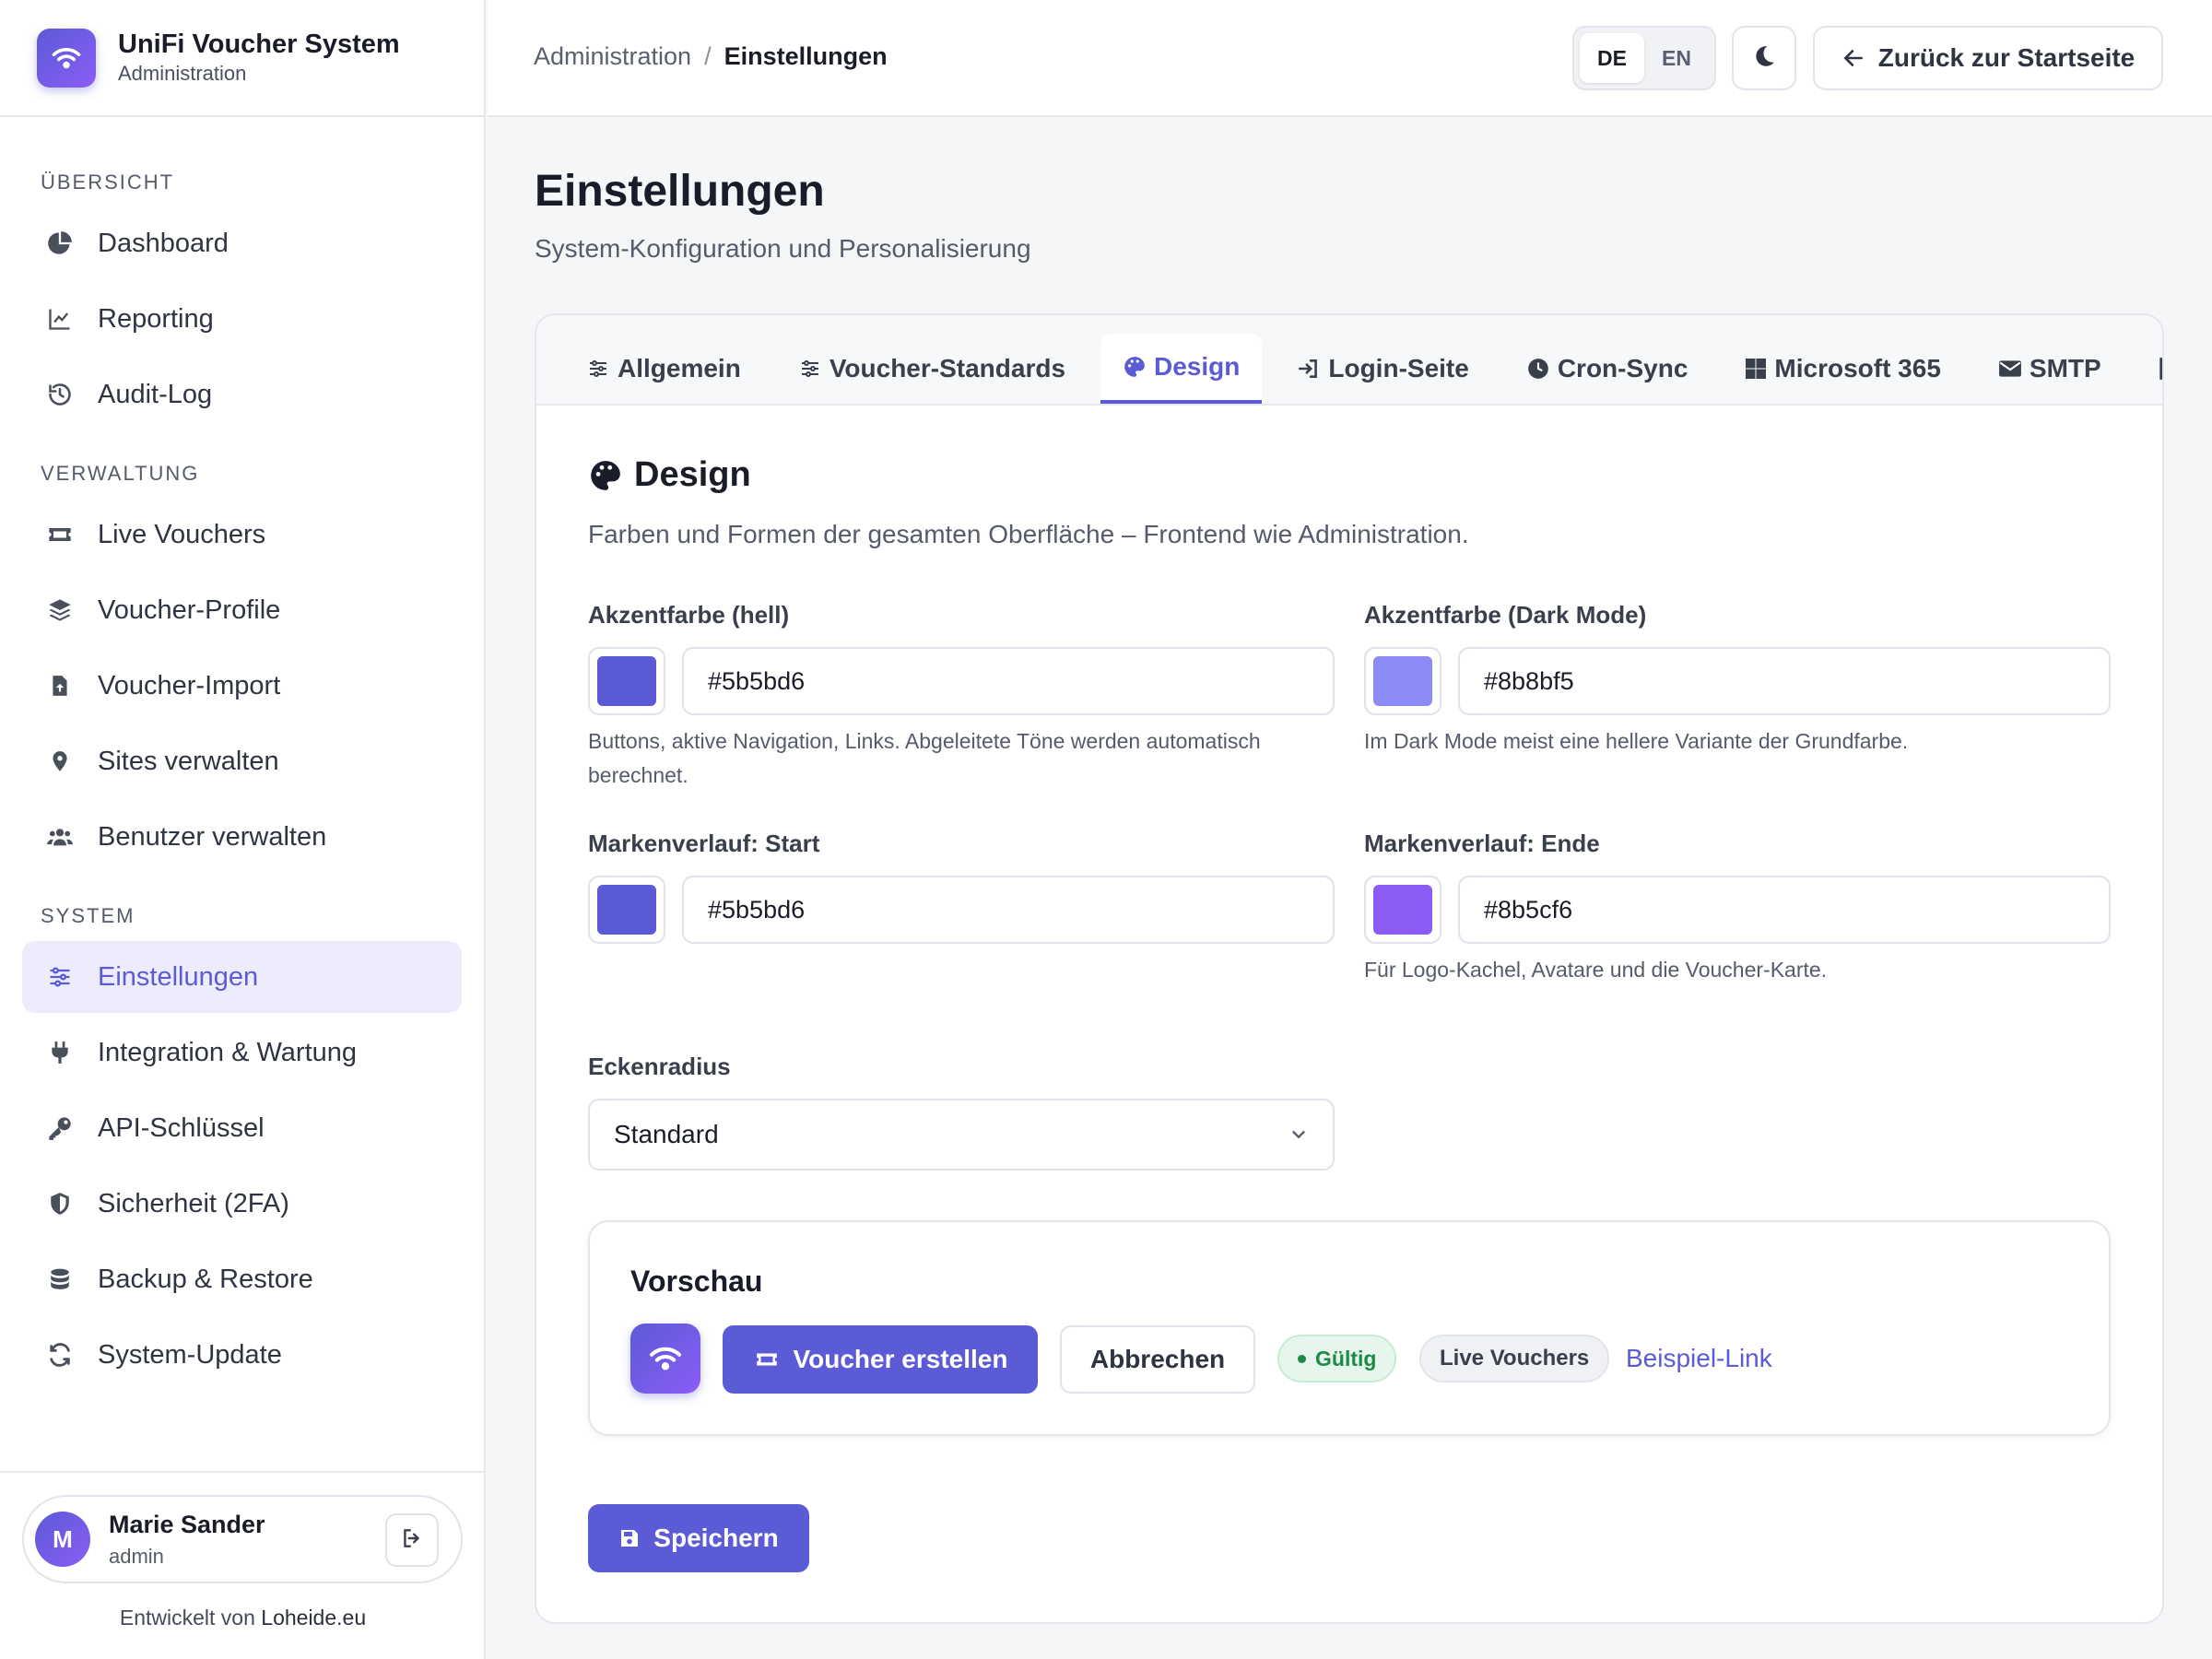 The width and height of the screenshot is (2212, 1659). I want to click on section-title-text: Design, so click(692, 474).